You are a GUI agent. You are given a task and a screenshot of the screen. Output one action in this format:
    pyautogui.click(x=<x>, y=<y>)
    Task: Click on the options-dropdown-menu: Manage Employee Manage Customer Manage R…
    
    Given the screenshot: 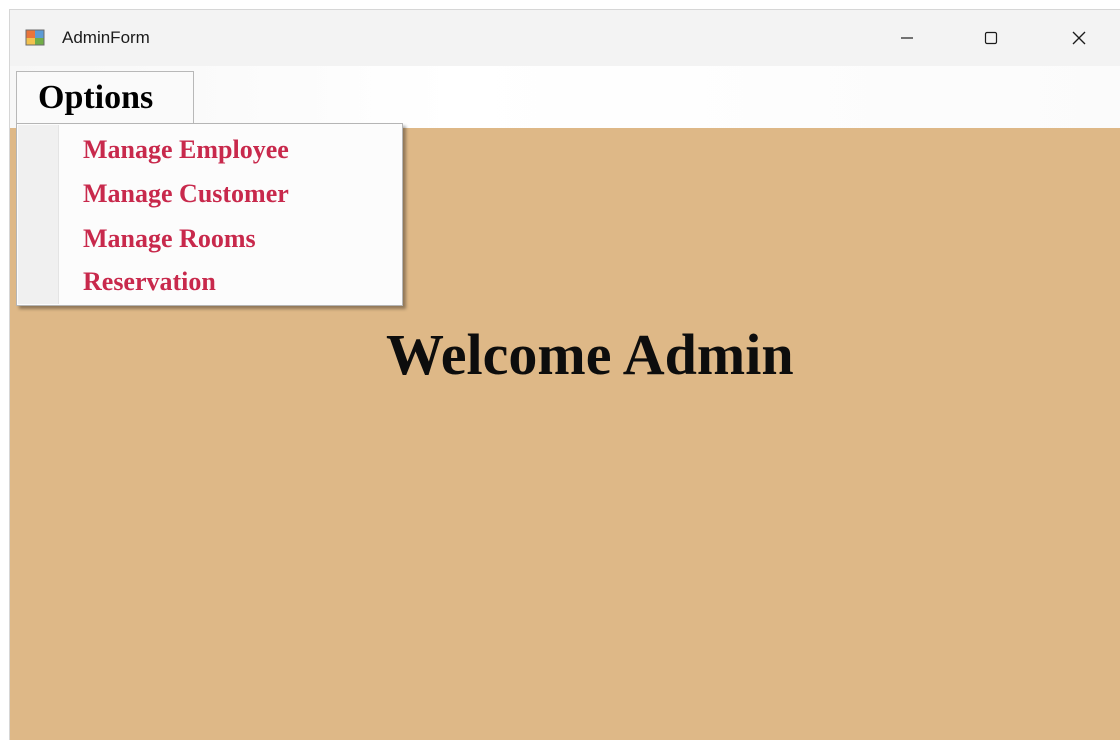 What is the action you would take?
    pyautogui.click(x=209, y=214)
    